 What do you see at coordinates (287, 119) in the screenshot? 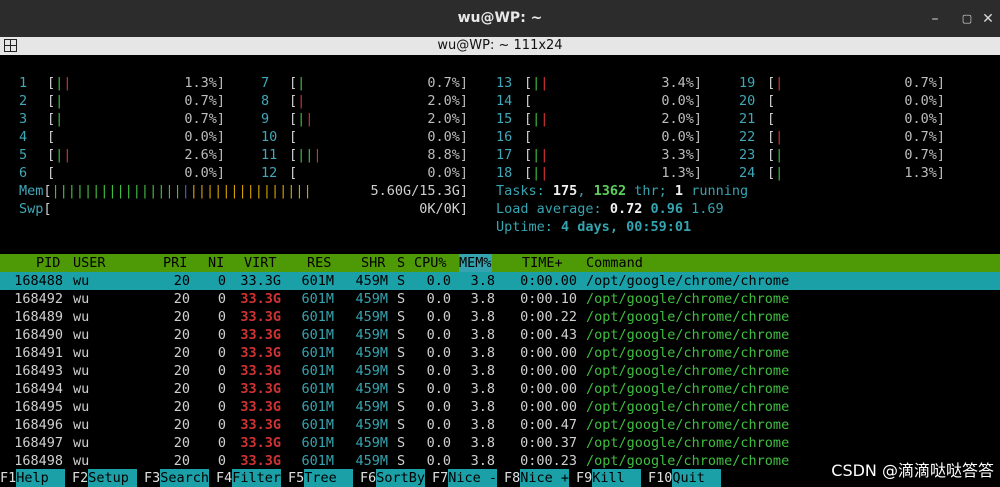
I see `cpu-meter-9: 9 [||` at bounding box center [287, 119].